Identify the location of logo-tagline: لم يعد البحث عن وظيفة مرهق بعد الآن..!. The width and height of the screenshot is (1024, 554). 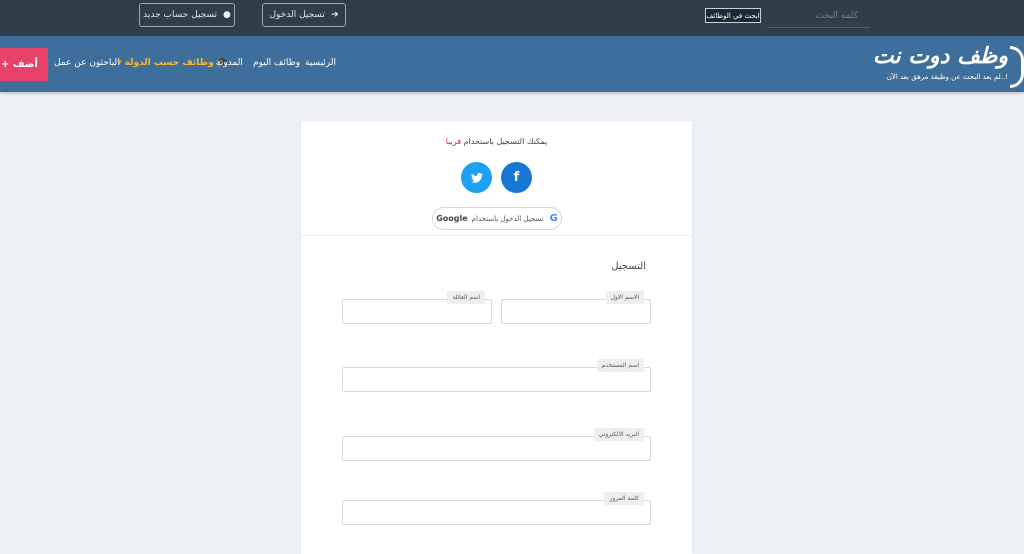
(947, 77).